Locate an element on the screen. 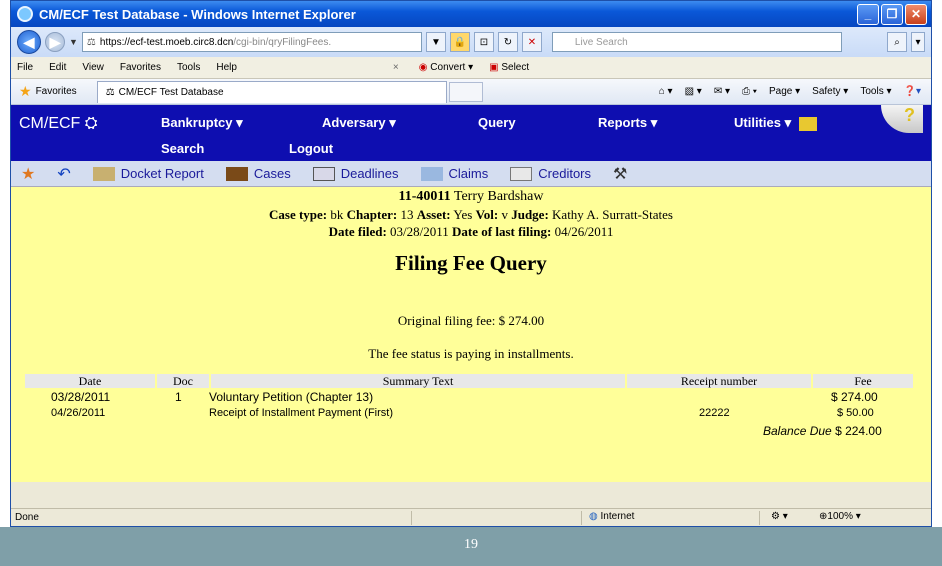 This screenshot has height=566, width=942. docket-report-button: Docket Report is located at coordinates (148, 173).